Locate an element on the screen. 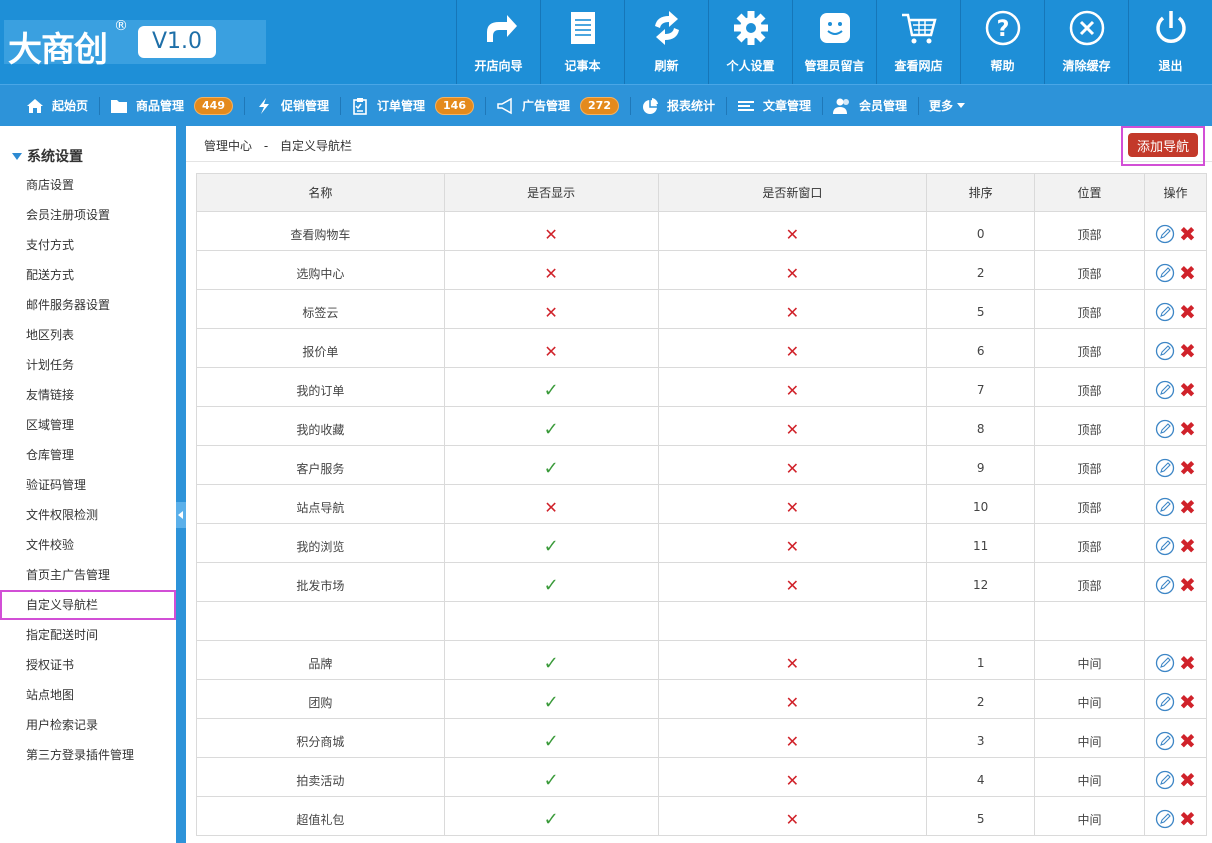 This screenshot has width=1212, height=843. nav-item-8: 会员管理 is located at coordinates (876, 106).